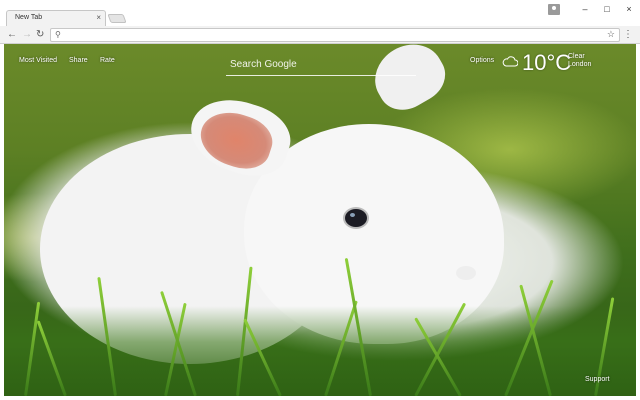 Image resolution: width=640 pixels, height=400 pixels. What do you see at coordinates (629, 9) in the screenshot?
I see `close-window-button: ×` at bounding box center [629, 9].